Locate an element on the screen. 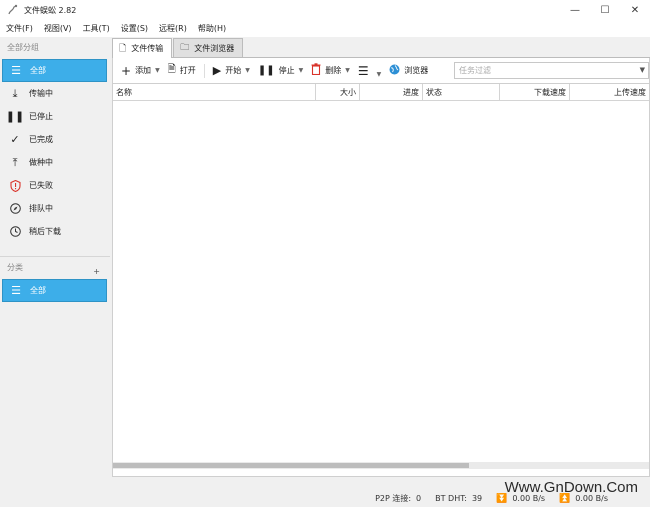 This screenshot has width=650, height=507. browser-label: 浏览器 is located at coordinates (416, 70).